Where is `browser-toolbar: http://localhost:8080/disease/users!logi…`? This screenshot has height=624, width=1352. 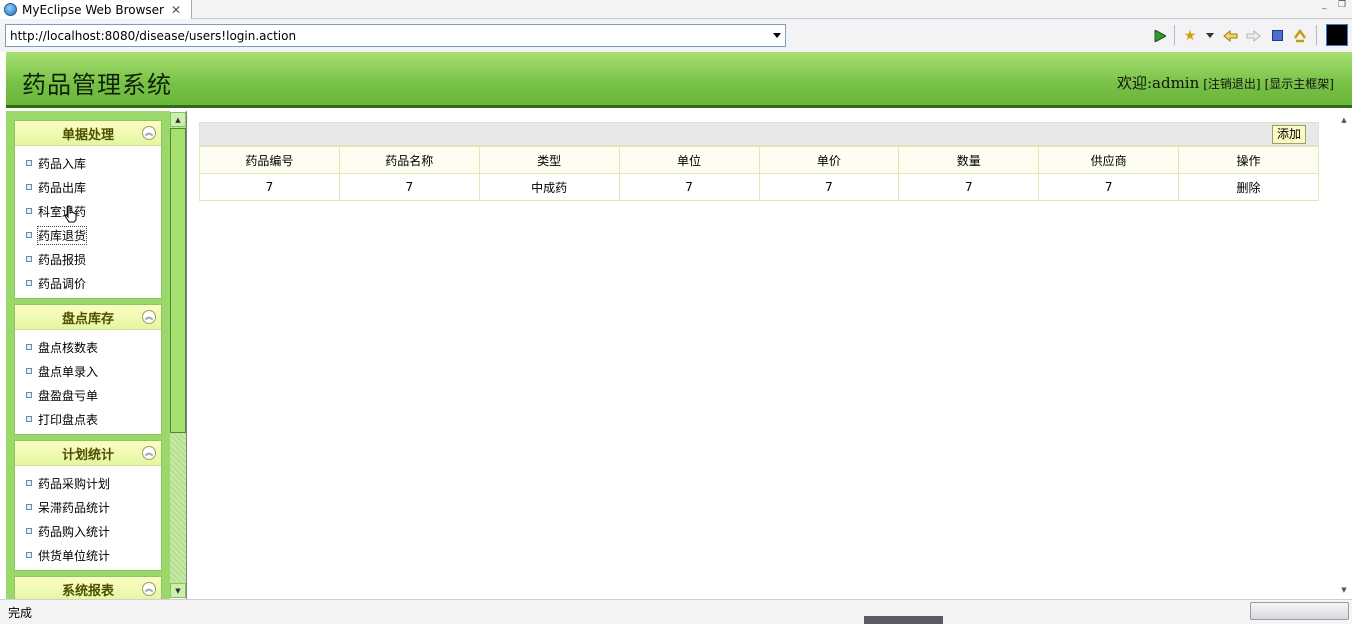 browser-toolbar: http://localhost:8080/disease/users!logi… is located at coordinates (676, 35).